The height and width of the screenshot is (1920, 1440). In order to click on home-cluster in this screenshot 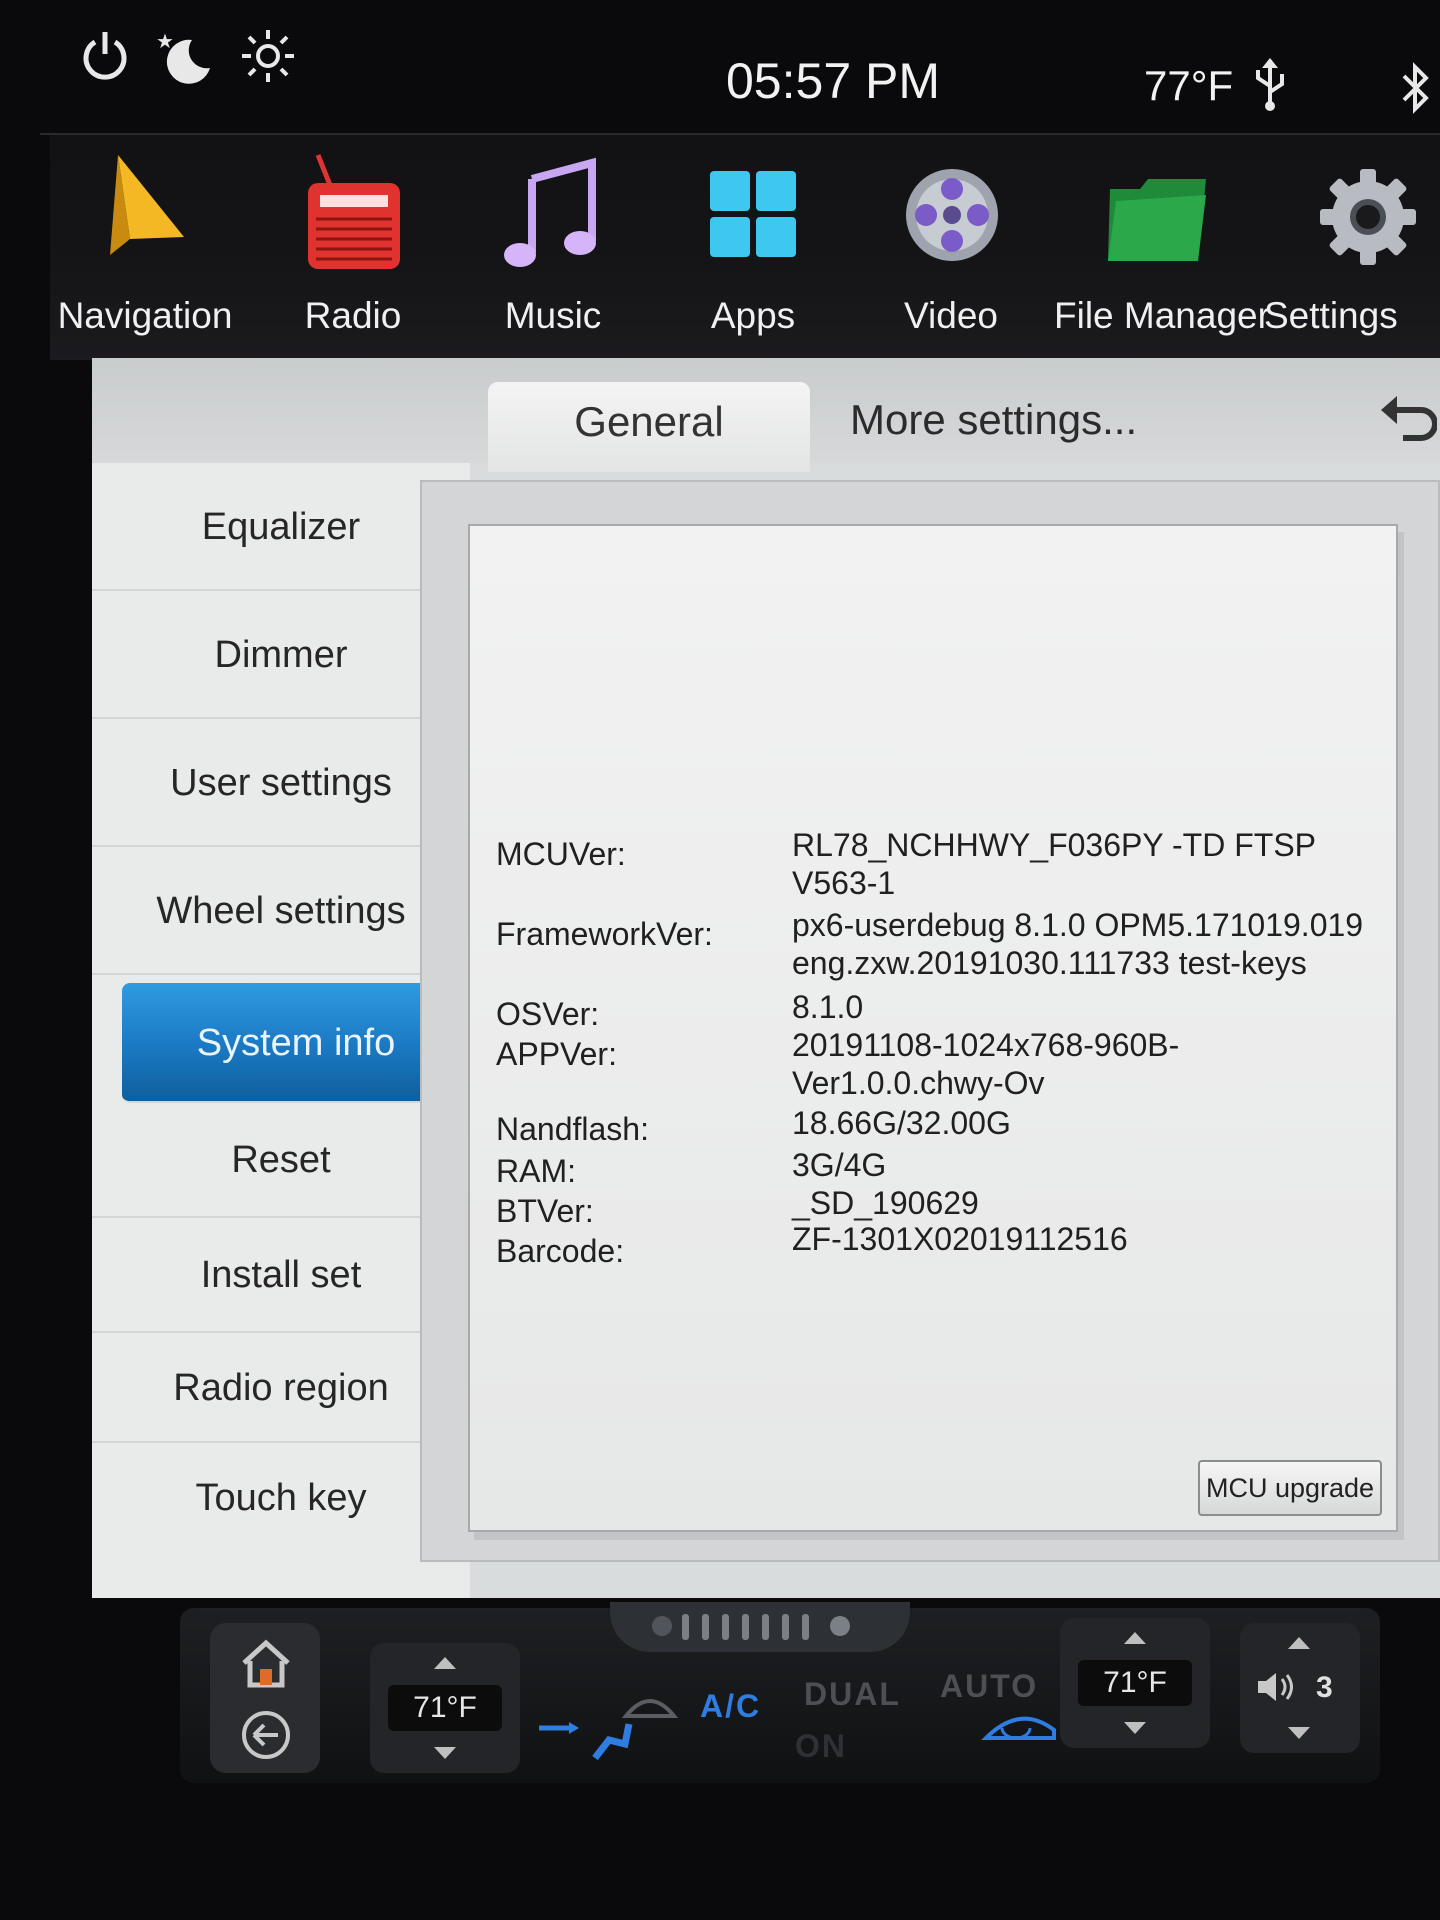, I will do `click(265, 1698)`.